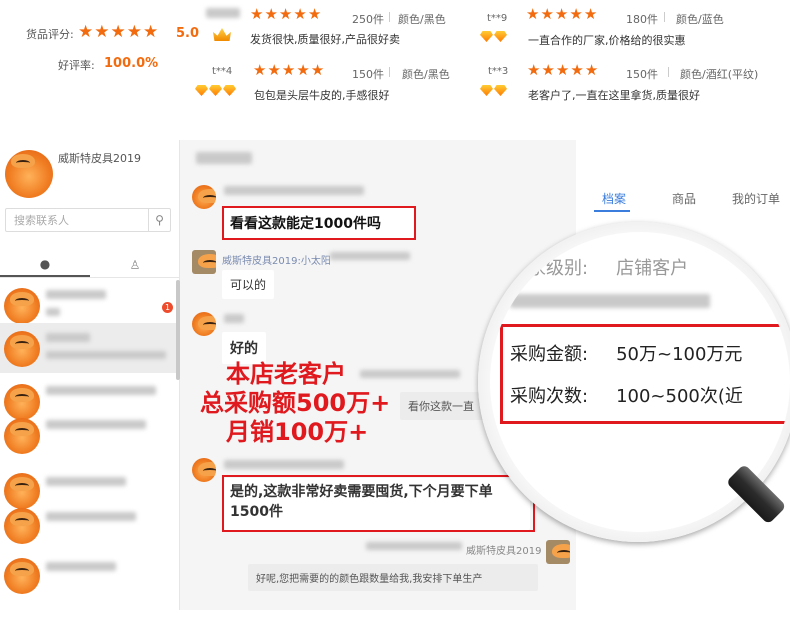  I want to click on review-text: 发货很快,质量很好,产品很好卖, so click(325, 39).